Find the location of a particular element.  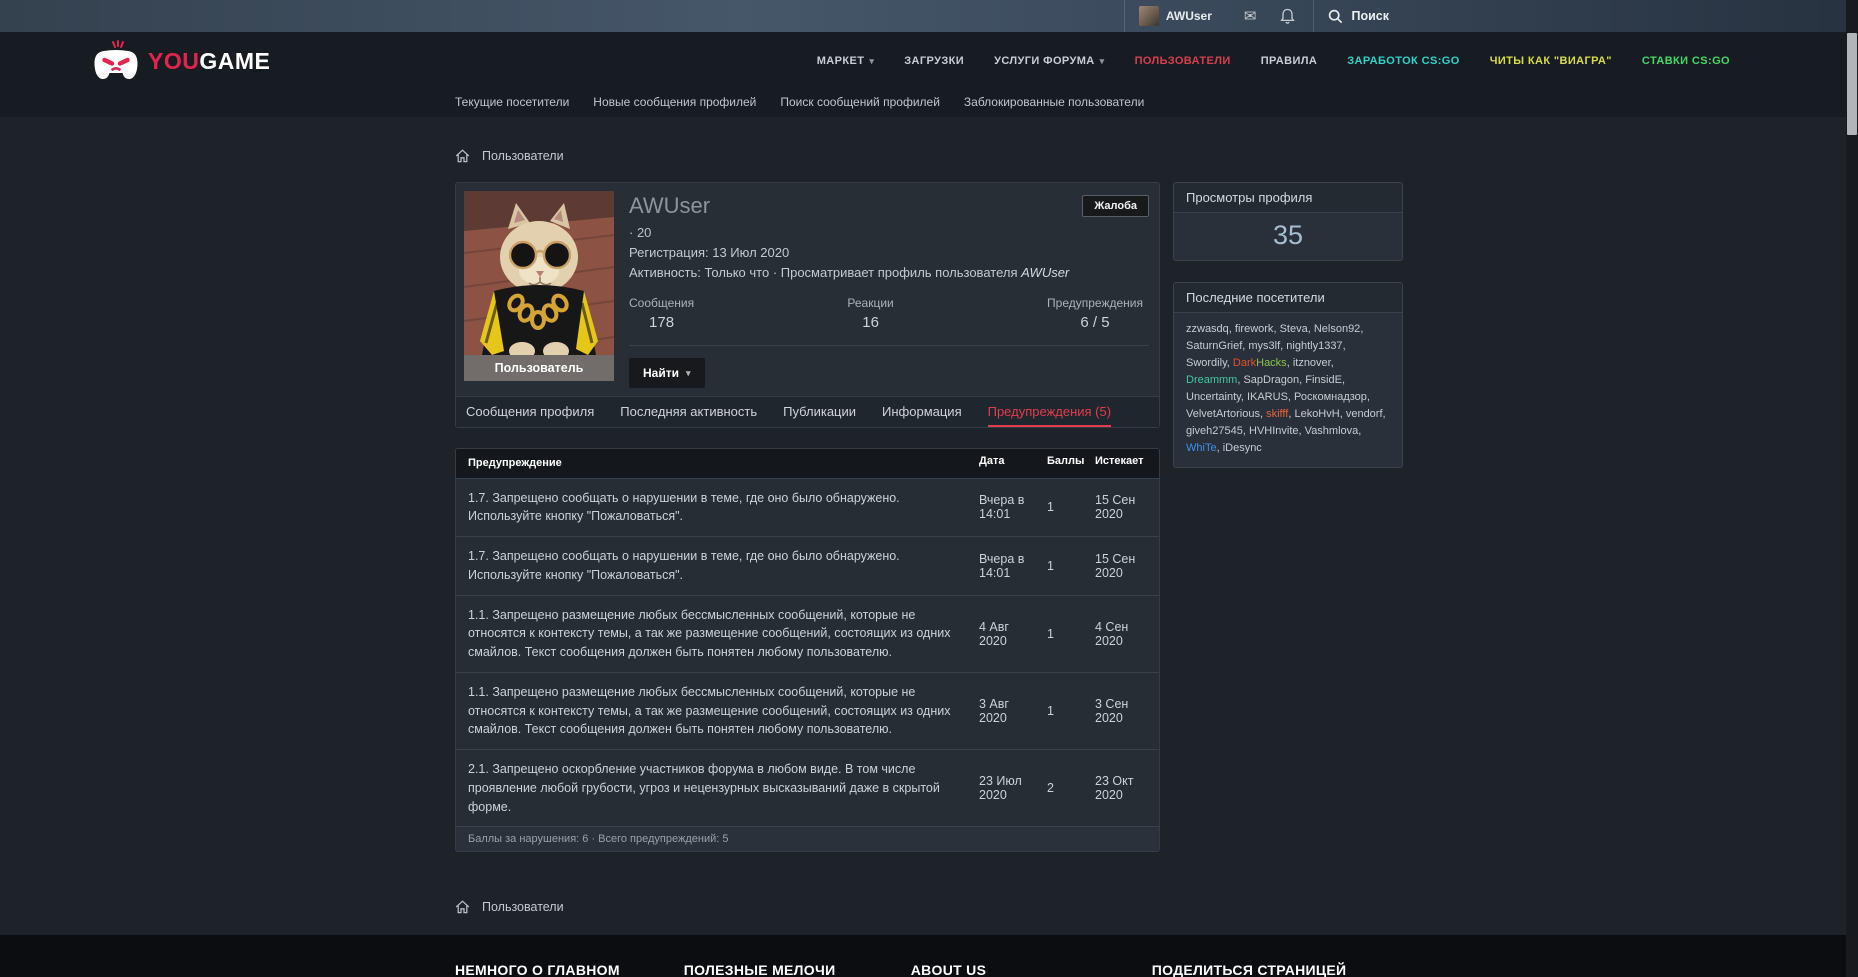

stat: Реакции 16 is located at coordinates (870, 313).